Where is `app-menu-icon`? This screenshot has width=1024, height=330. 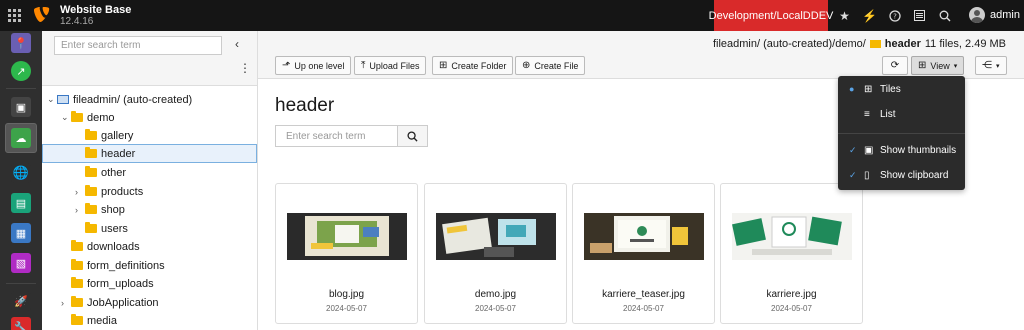
app-menu-icon is located at coordinates (14, 15).